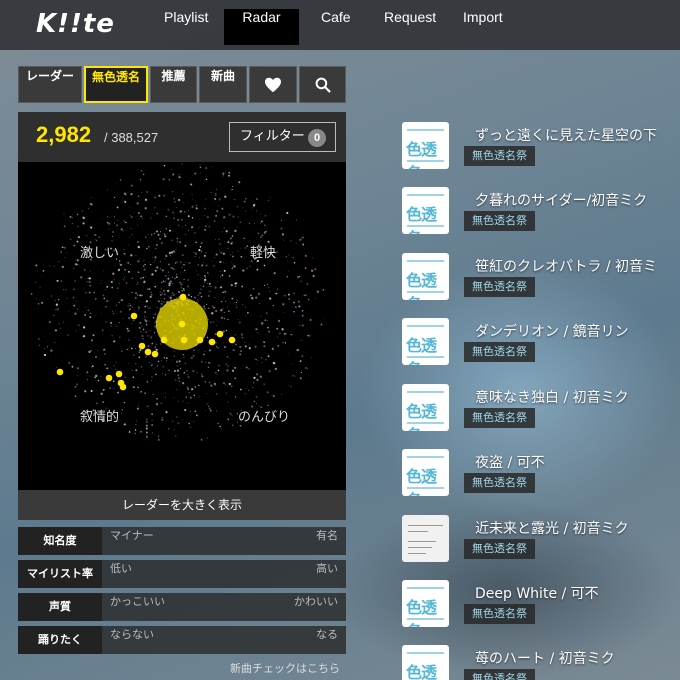 The height and width of the screenshot is (680, 680). What do you see at coordinates (541, 150) in the screenshot?
I see `song-item: 色透名 ずっと遠くに見えた星空の下 無色透名祭` at bounding box center [541, 150].